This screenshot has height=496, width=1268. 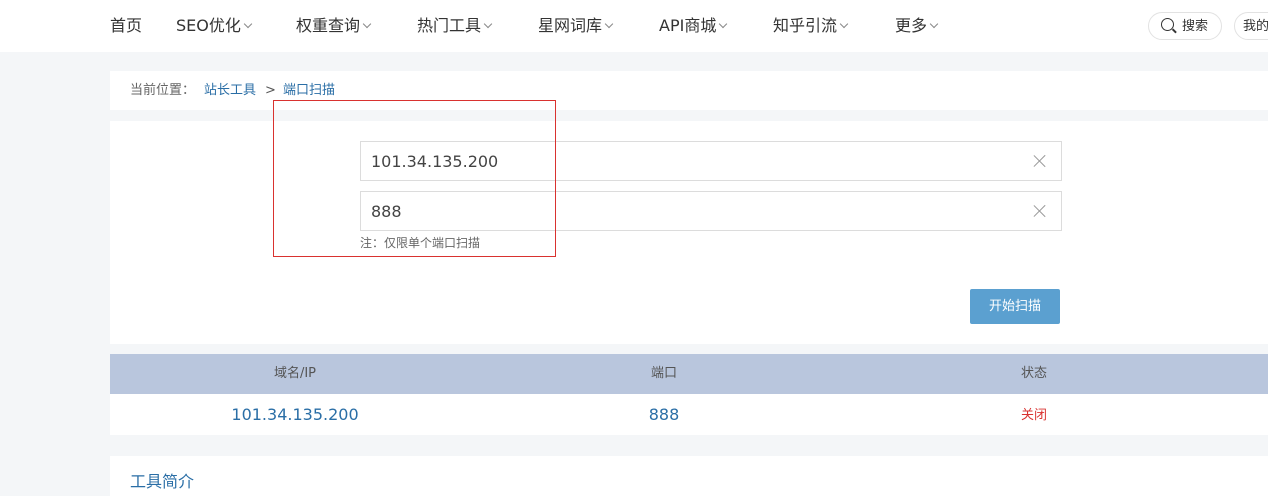 What do you see at coordinates (570, 25) in the screenshot?
I see `nav-item-label: 星网词库` at bounding box center [570, 25].